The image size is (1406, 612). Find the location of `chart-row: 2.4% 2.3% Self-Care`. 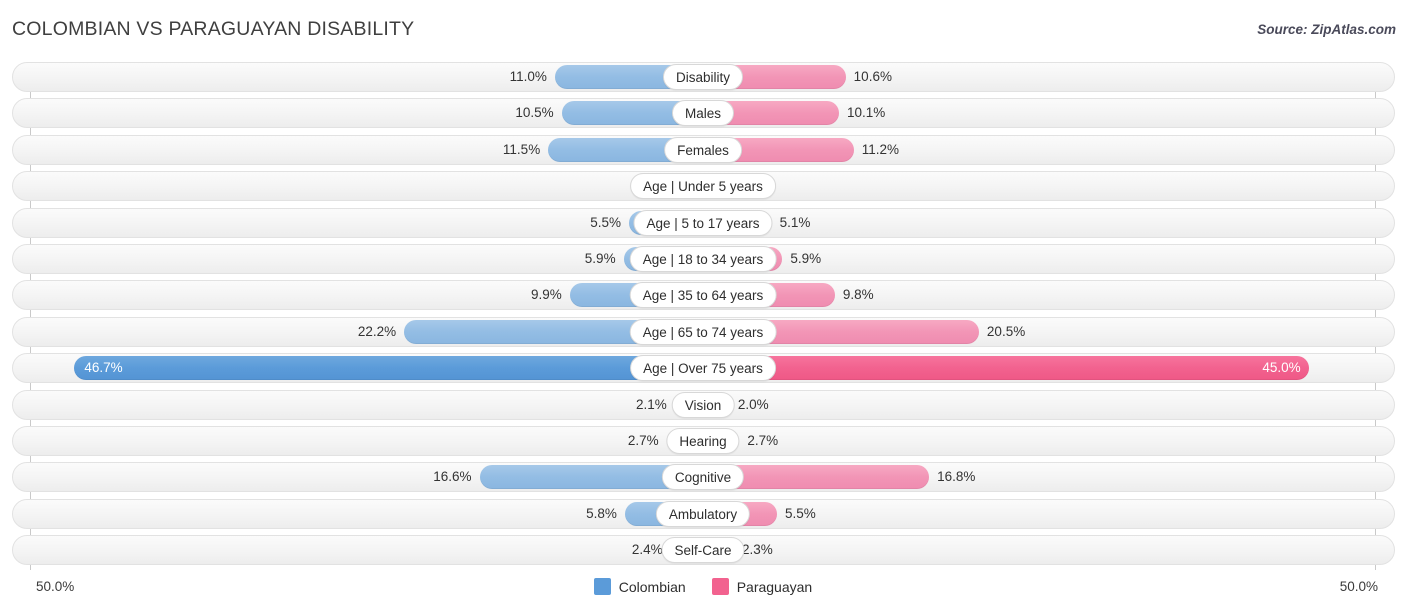

chart-row: 2.4% 2.3% Self-Care is located at coordinates (703, 550).